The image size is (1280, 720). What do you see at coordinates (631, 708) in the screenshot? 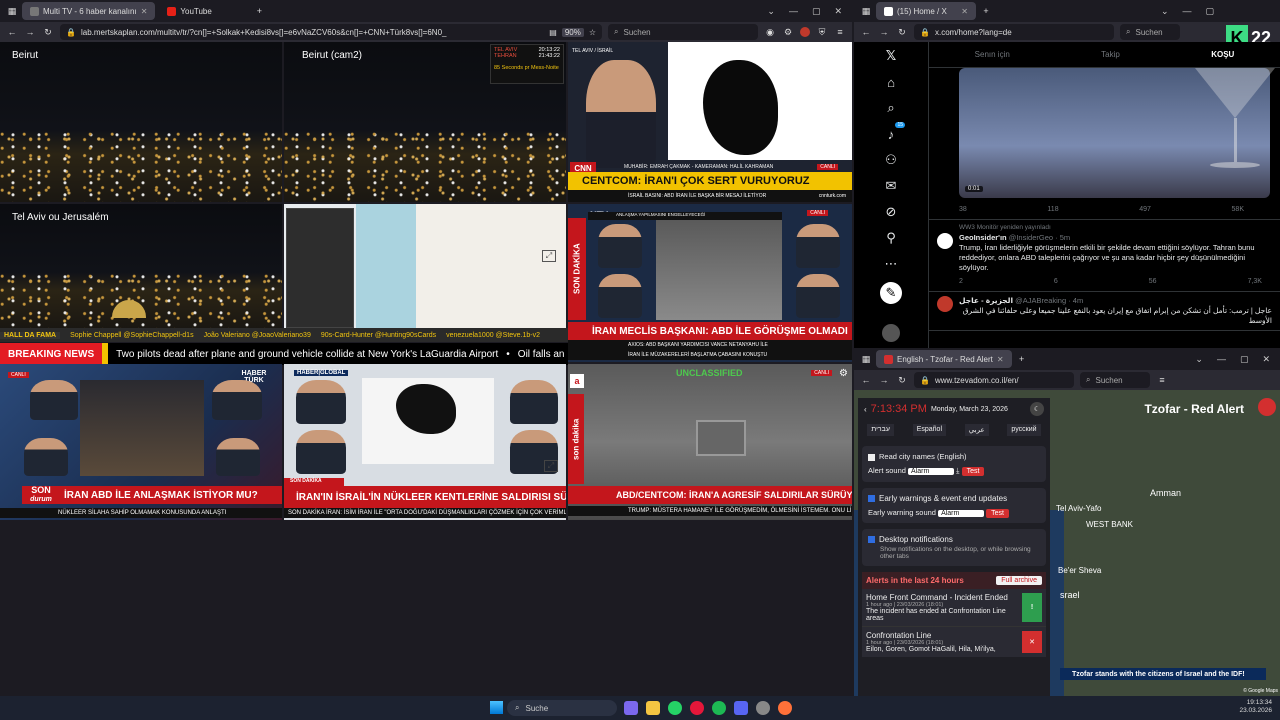
I see `copilot-icon` at bounding box center [631, 708].